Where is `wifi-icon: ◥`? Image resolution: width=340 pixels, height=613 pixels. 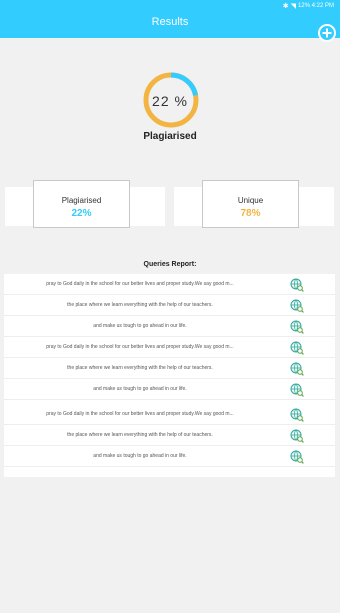
wifi-icon: ◥ is located at coordinates (293, 6).